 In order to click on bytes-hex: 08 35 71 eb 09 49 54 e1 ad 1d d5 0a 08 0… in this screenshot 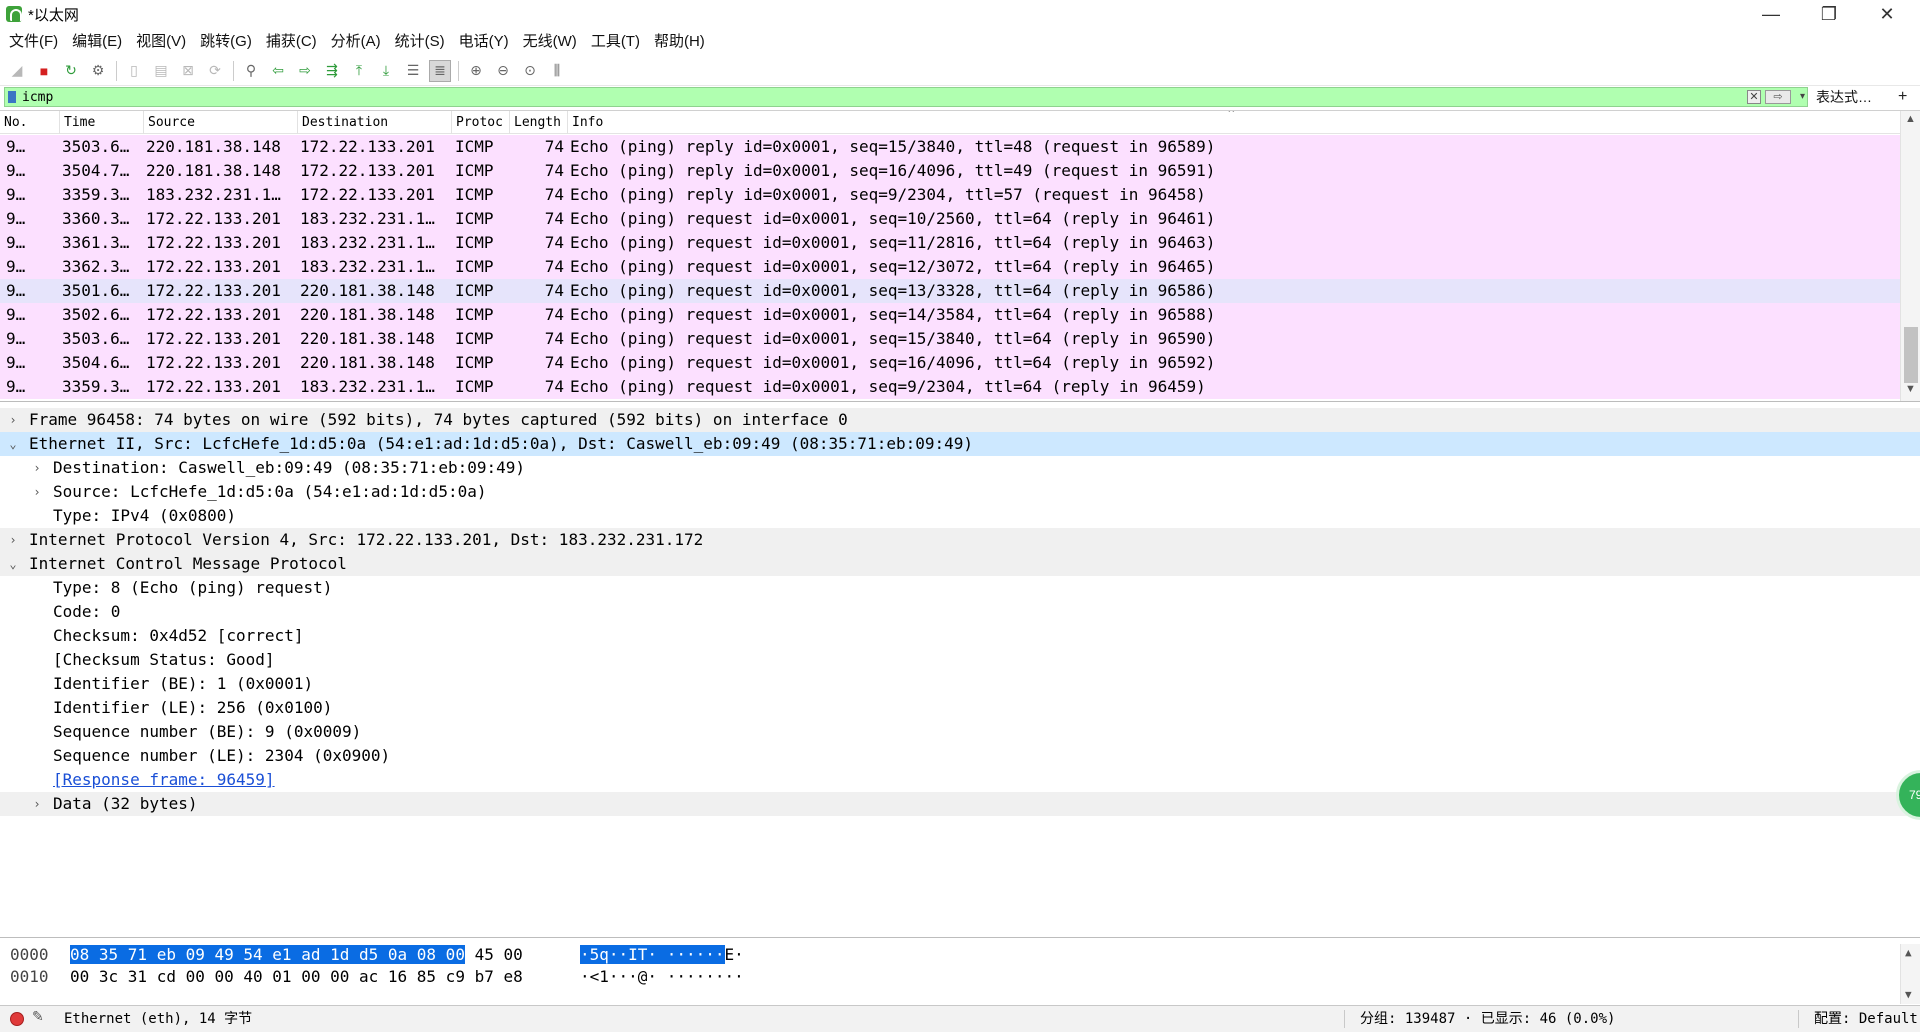, I will do `click(296, 955)`.